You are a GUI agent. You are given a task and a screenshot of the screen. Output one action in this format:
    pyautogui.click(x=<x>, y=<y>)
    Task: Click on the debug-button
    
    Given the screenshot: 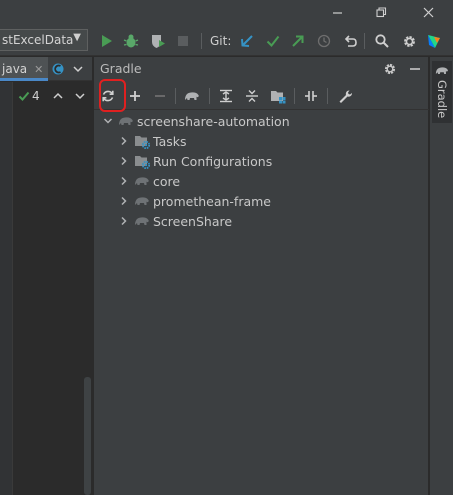 What is the action you would take?
    pyautogui.click(x=131, y=41)
    